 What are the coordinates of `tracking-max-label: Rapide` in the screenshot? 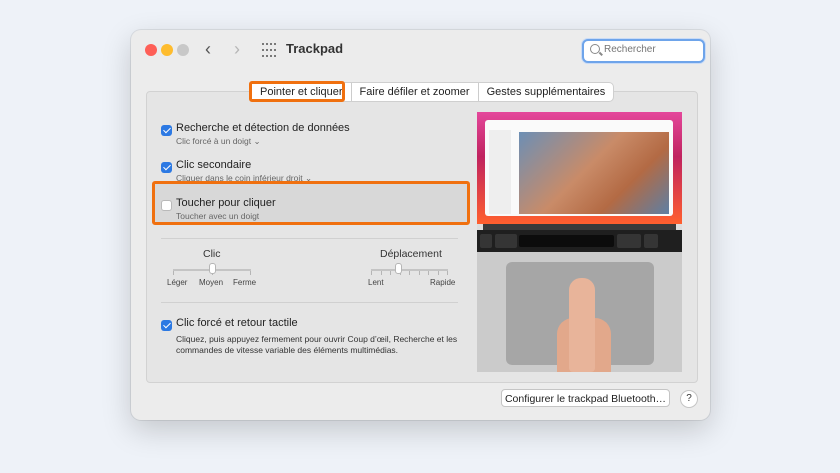 It's located at (443, 282).